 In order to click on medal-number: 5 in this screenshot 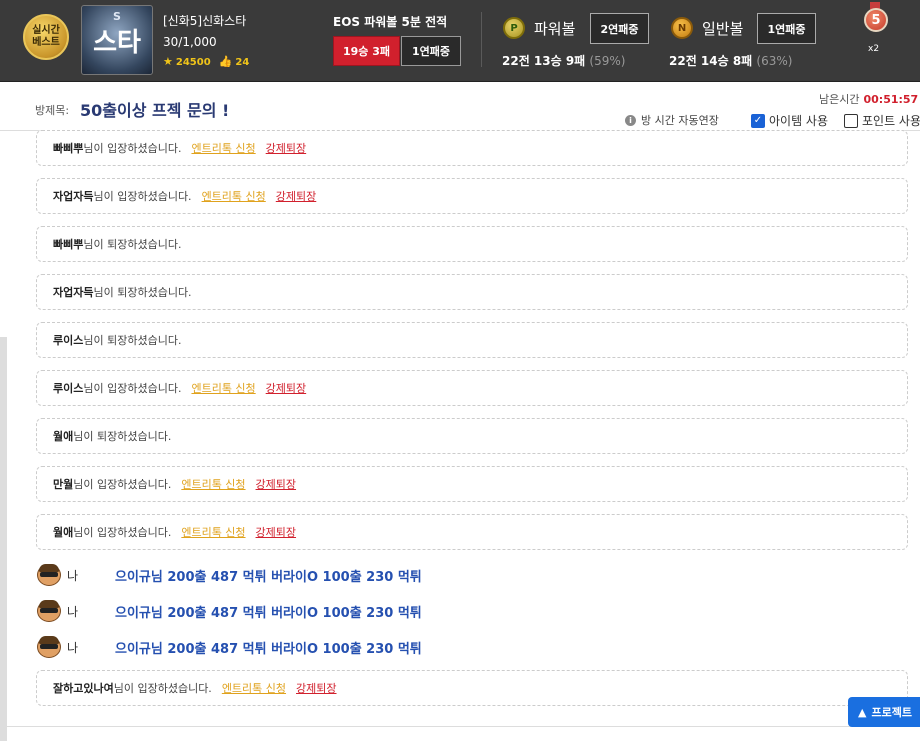, I will do `click(876, 20)`.